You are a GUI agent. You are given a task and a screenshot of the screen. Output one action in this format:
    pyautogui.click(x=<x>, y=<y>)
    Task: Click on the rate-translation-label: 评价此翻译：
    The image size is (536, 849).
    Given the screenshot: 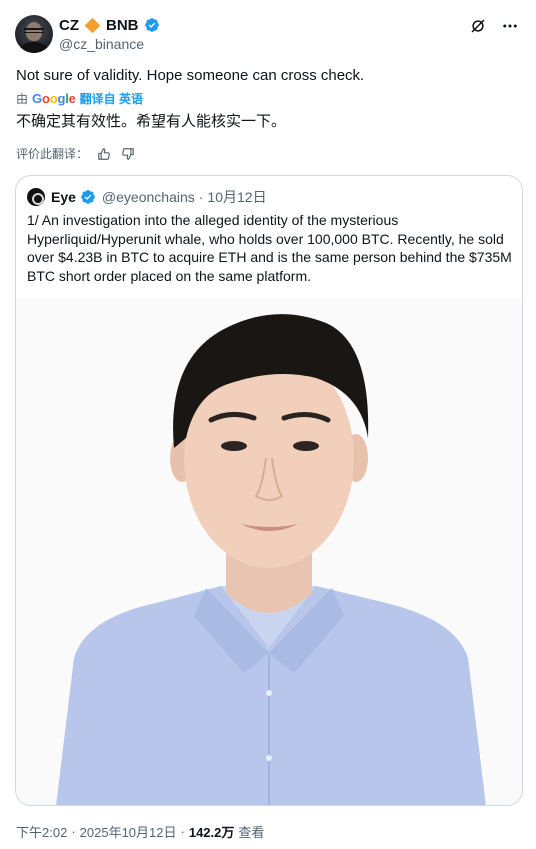 What is the action you would take?
    pyautogui.click(x=52, y=154)
    